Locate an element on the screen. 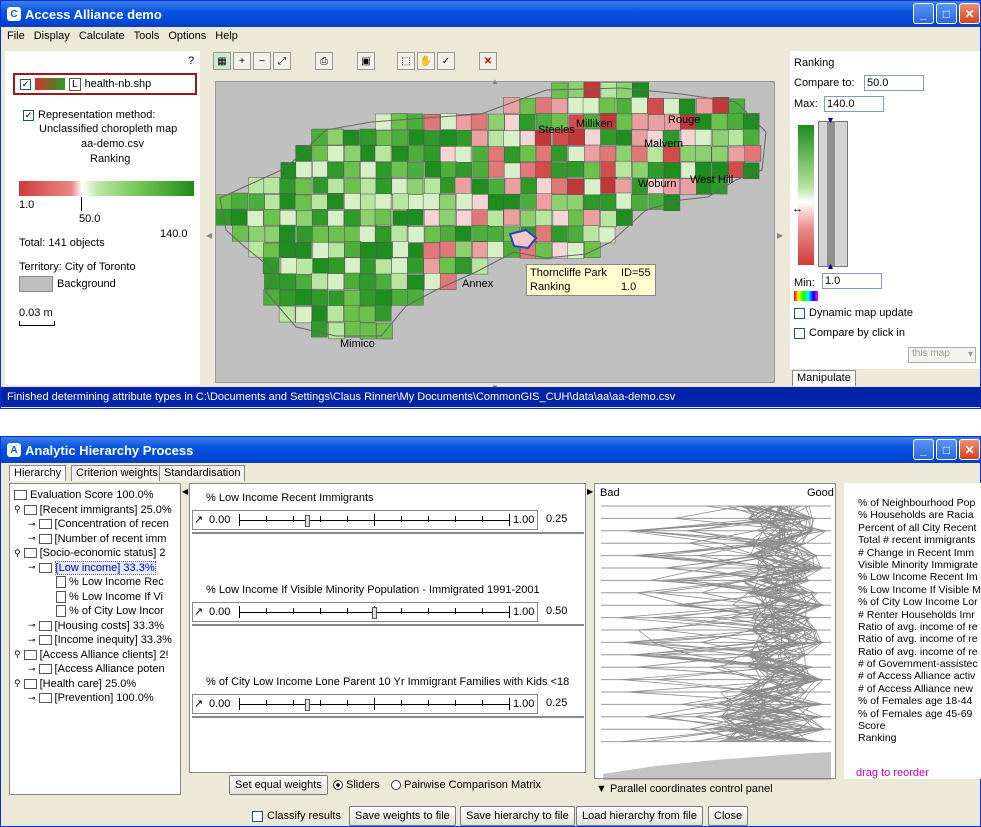 Image resolution: width=981 pixels, height=827 pixels. tree-expander-icon: ⚲ is located at coordinates (17, 509).